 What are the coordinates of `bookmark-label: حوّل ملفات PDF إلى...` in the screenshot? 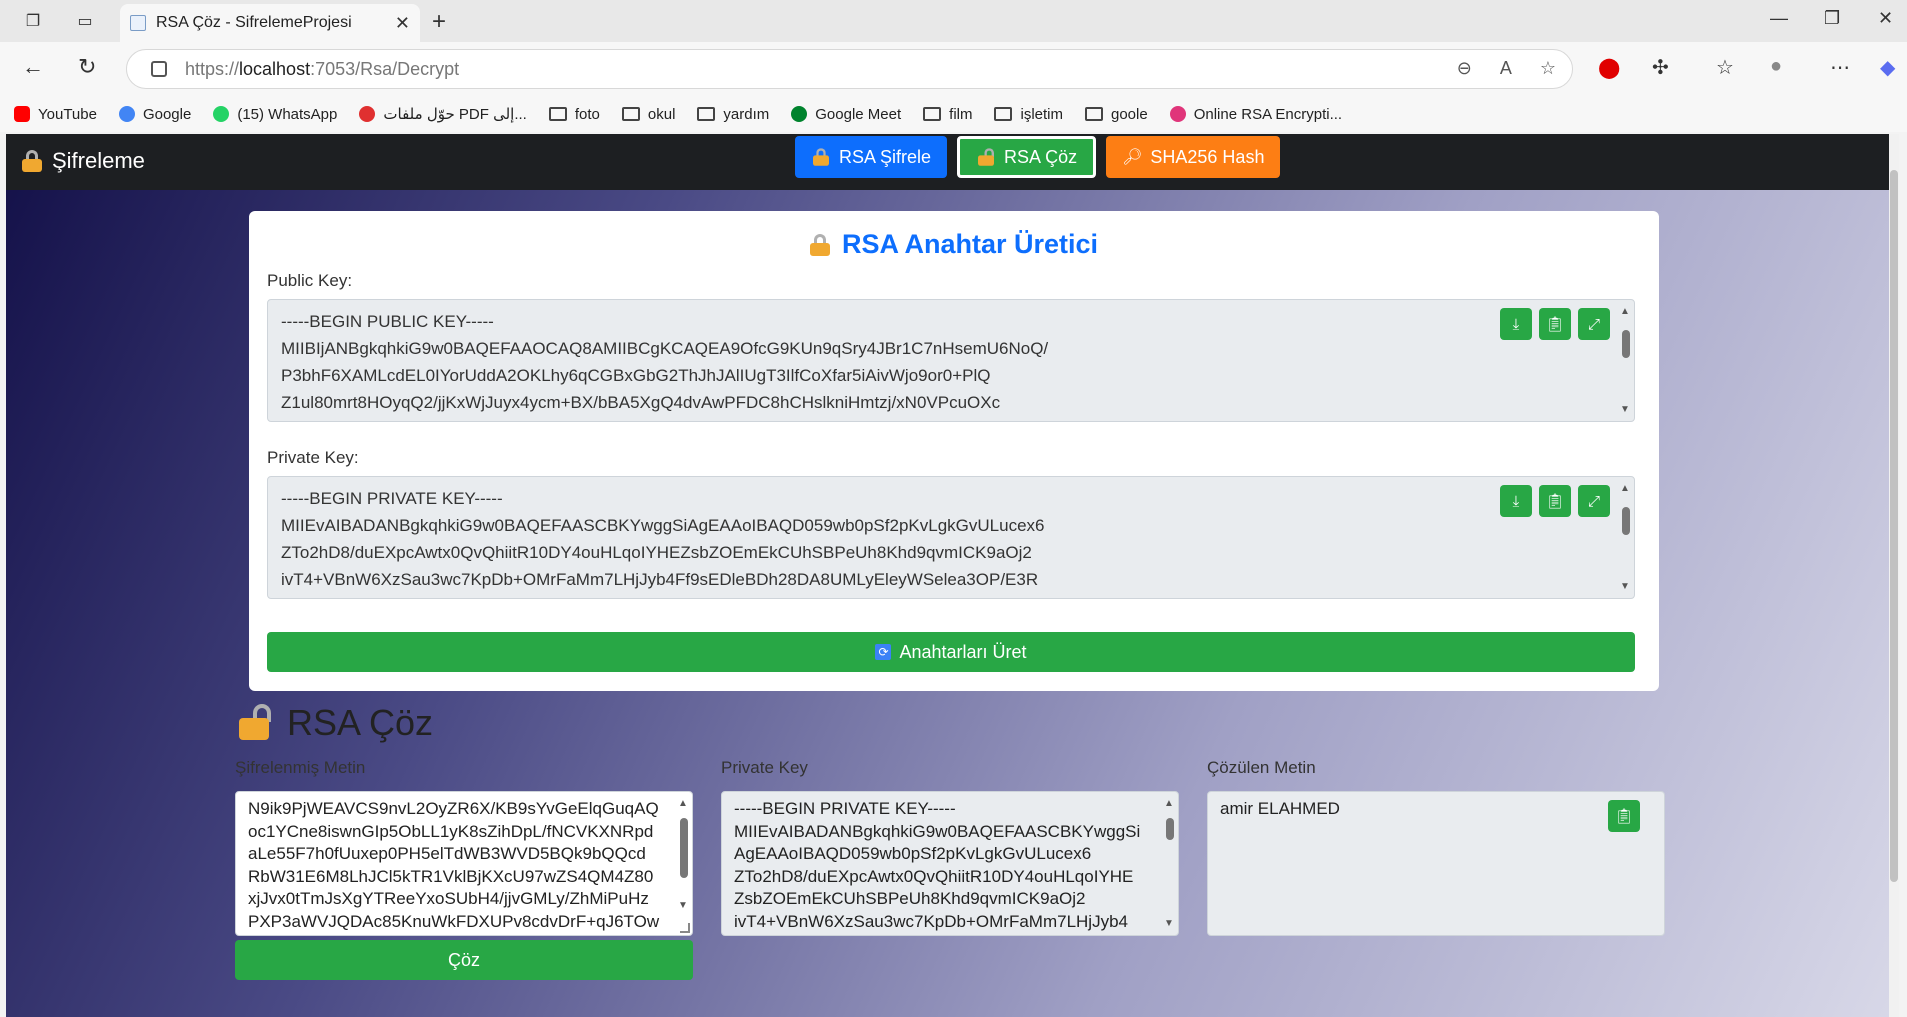 It's located at (455, 114).